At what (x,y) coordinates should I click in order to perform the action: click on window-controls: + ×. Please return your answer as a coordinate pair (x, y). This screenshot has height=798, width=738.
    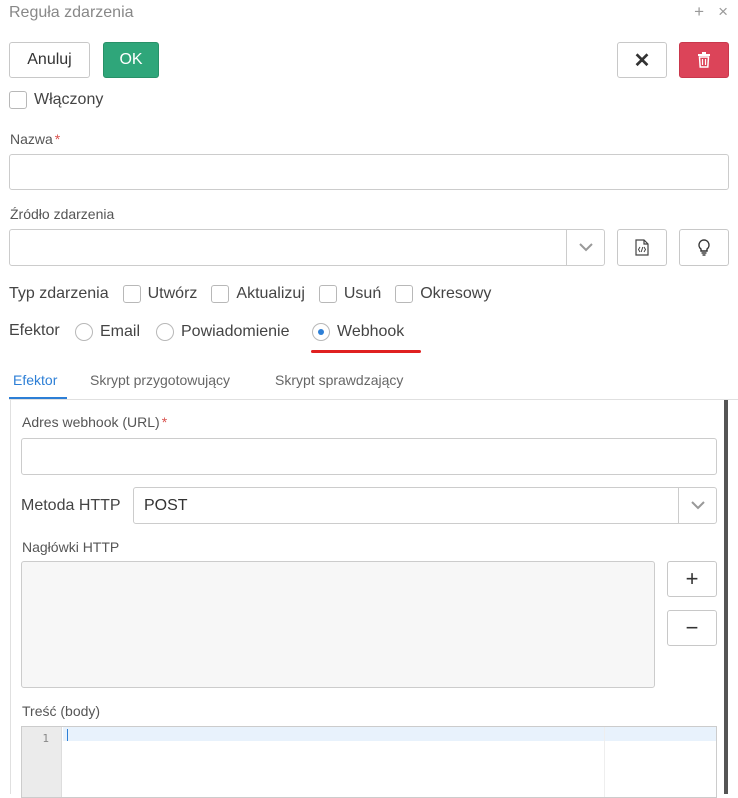
    Looking at the image, I should click on (711, 12).